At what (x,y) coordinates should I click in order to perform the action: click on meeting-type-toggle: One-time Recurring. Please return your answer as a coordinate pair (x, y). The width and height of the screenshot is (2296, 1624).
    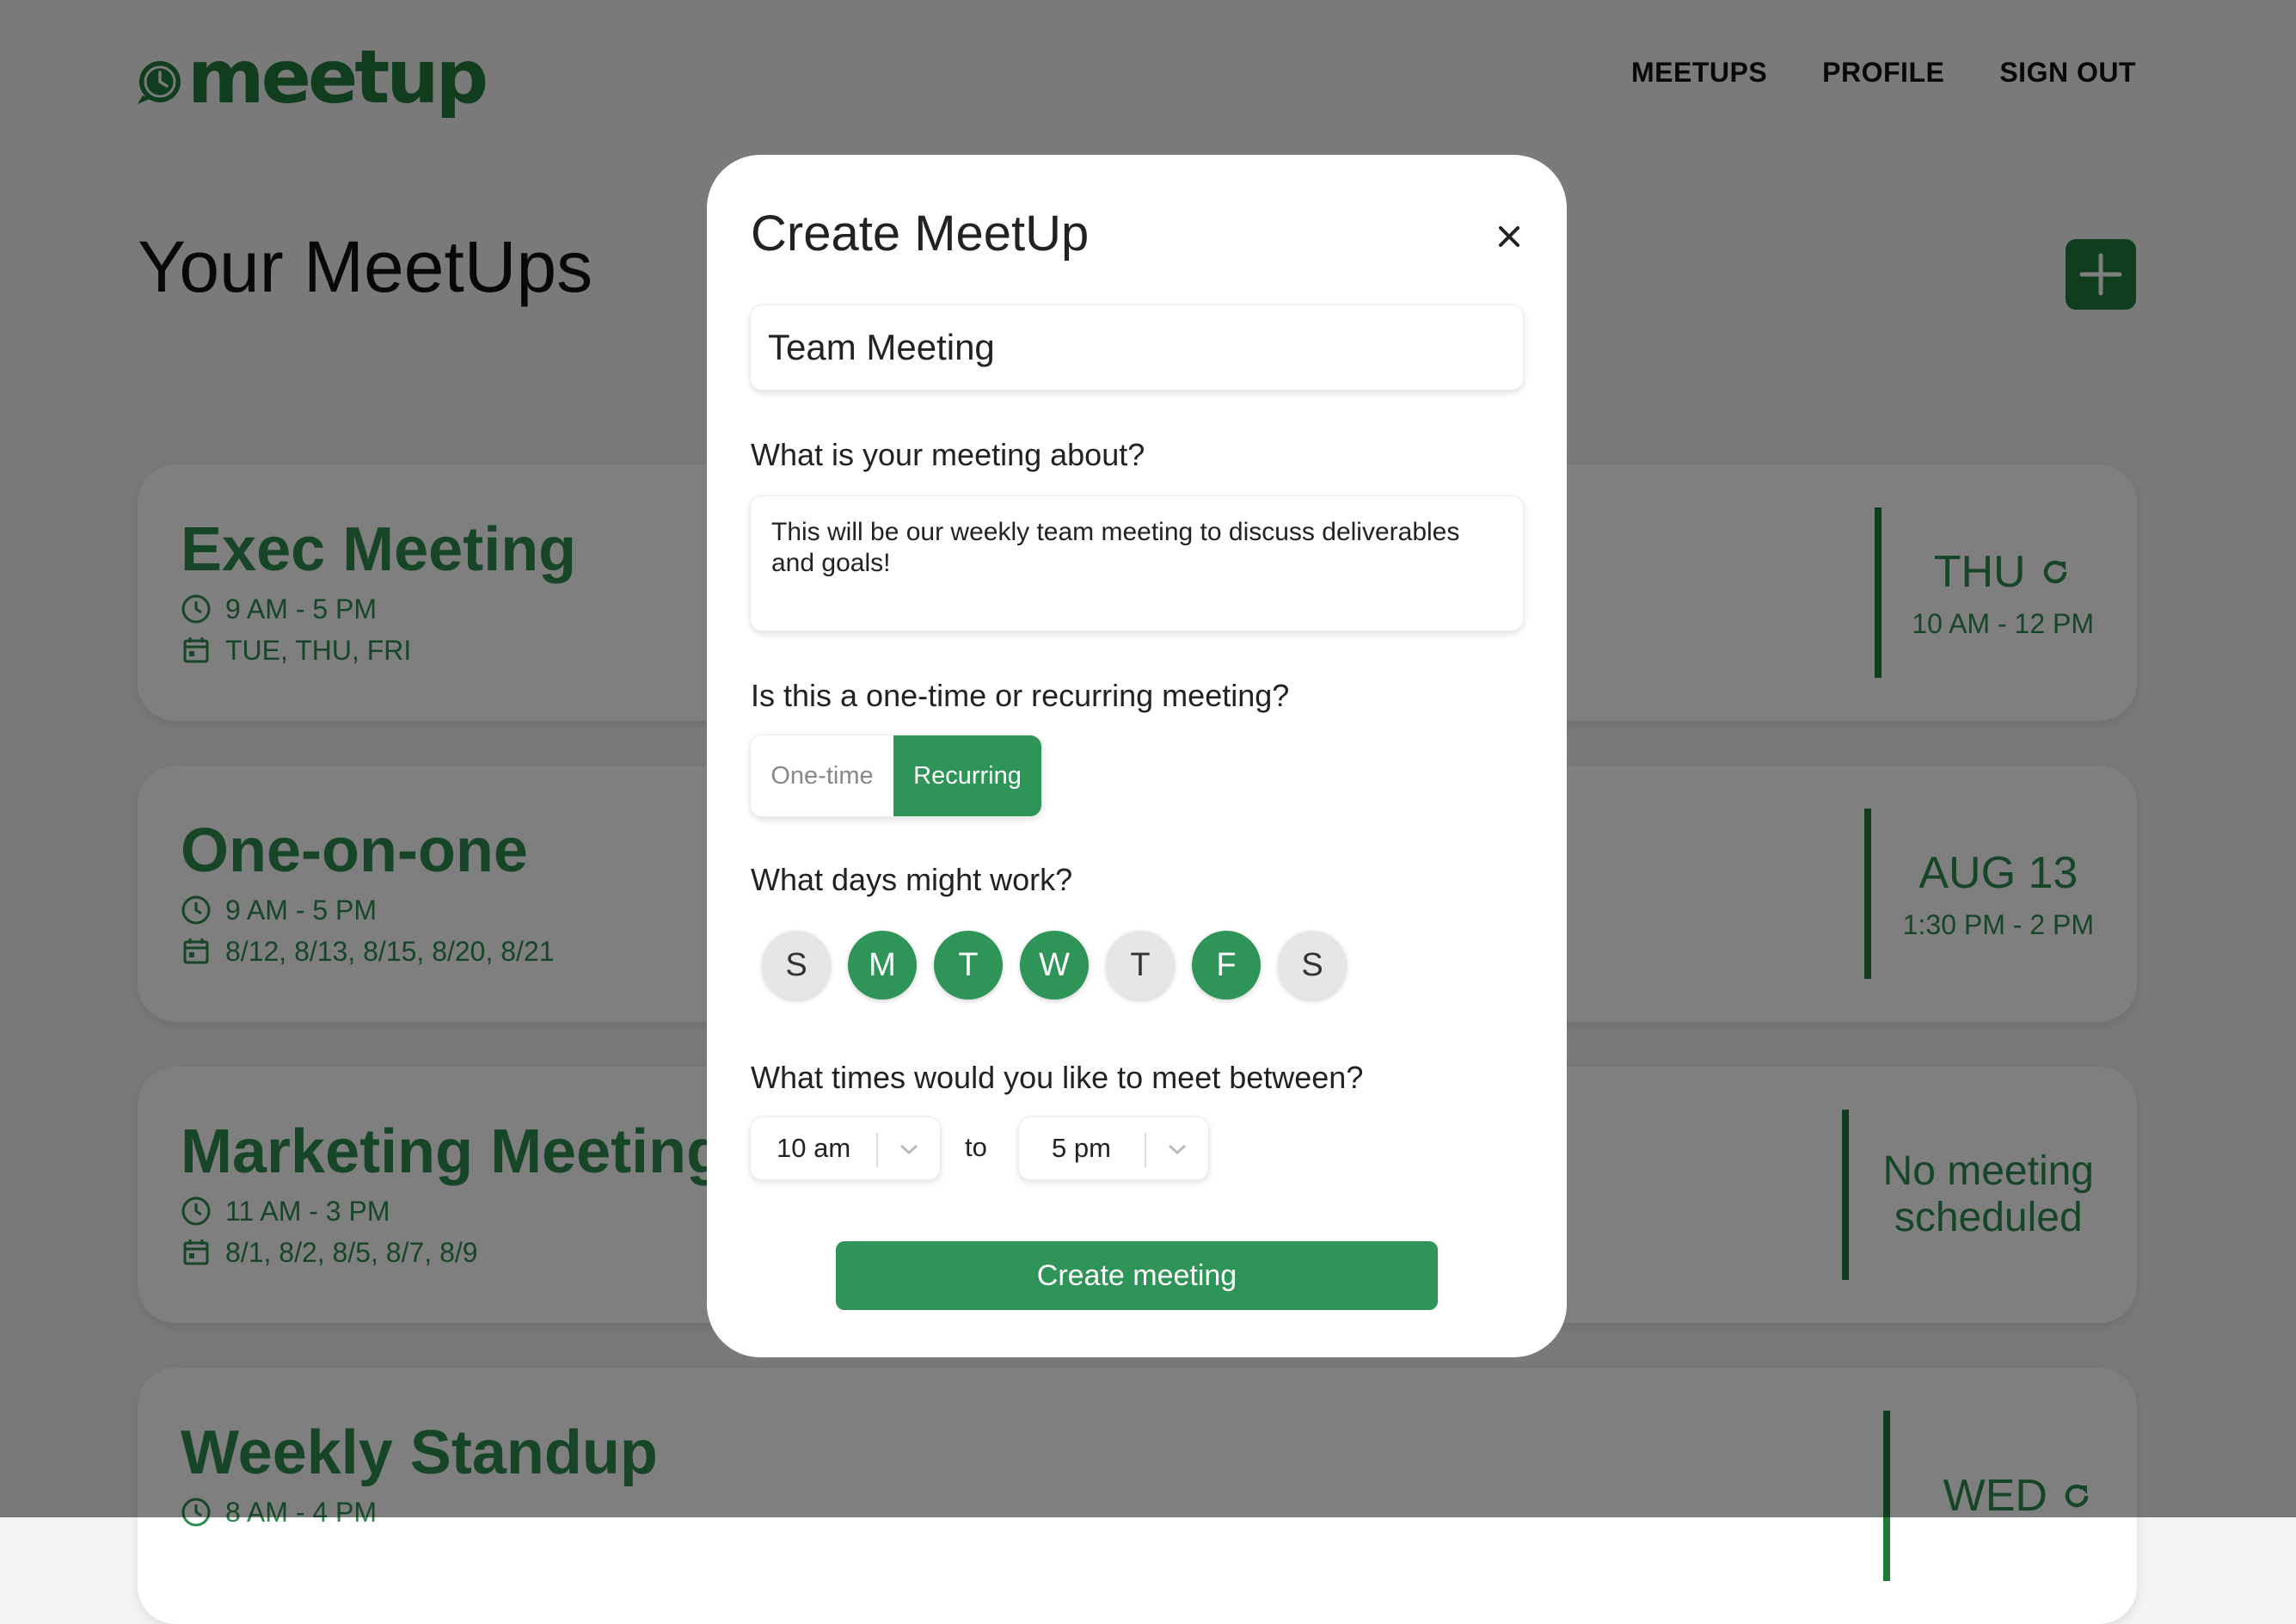
    Looking at the image, I should click on (896, 776).